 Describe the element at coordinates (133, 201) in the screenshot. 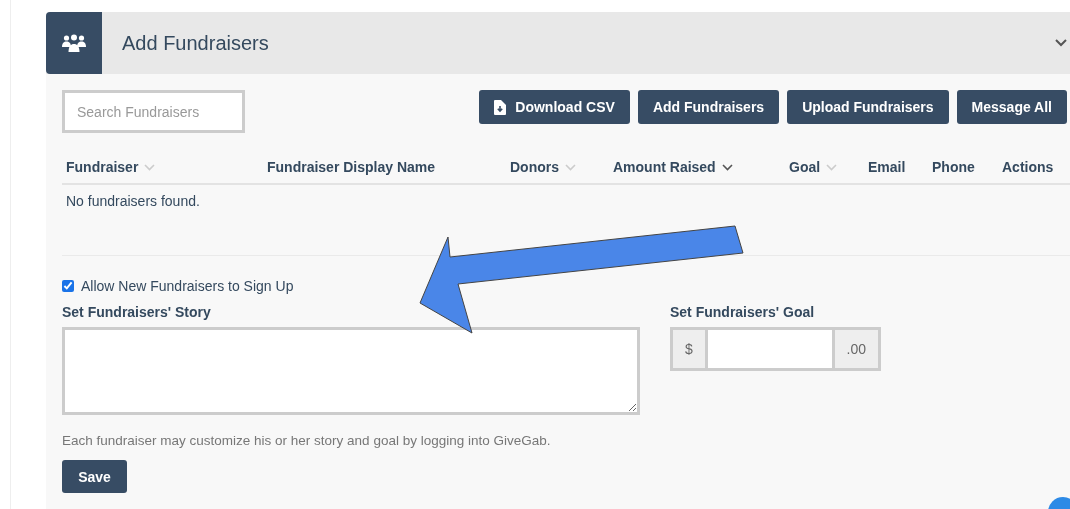

I see `empty-message: No fundraisers found.` at that location.